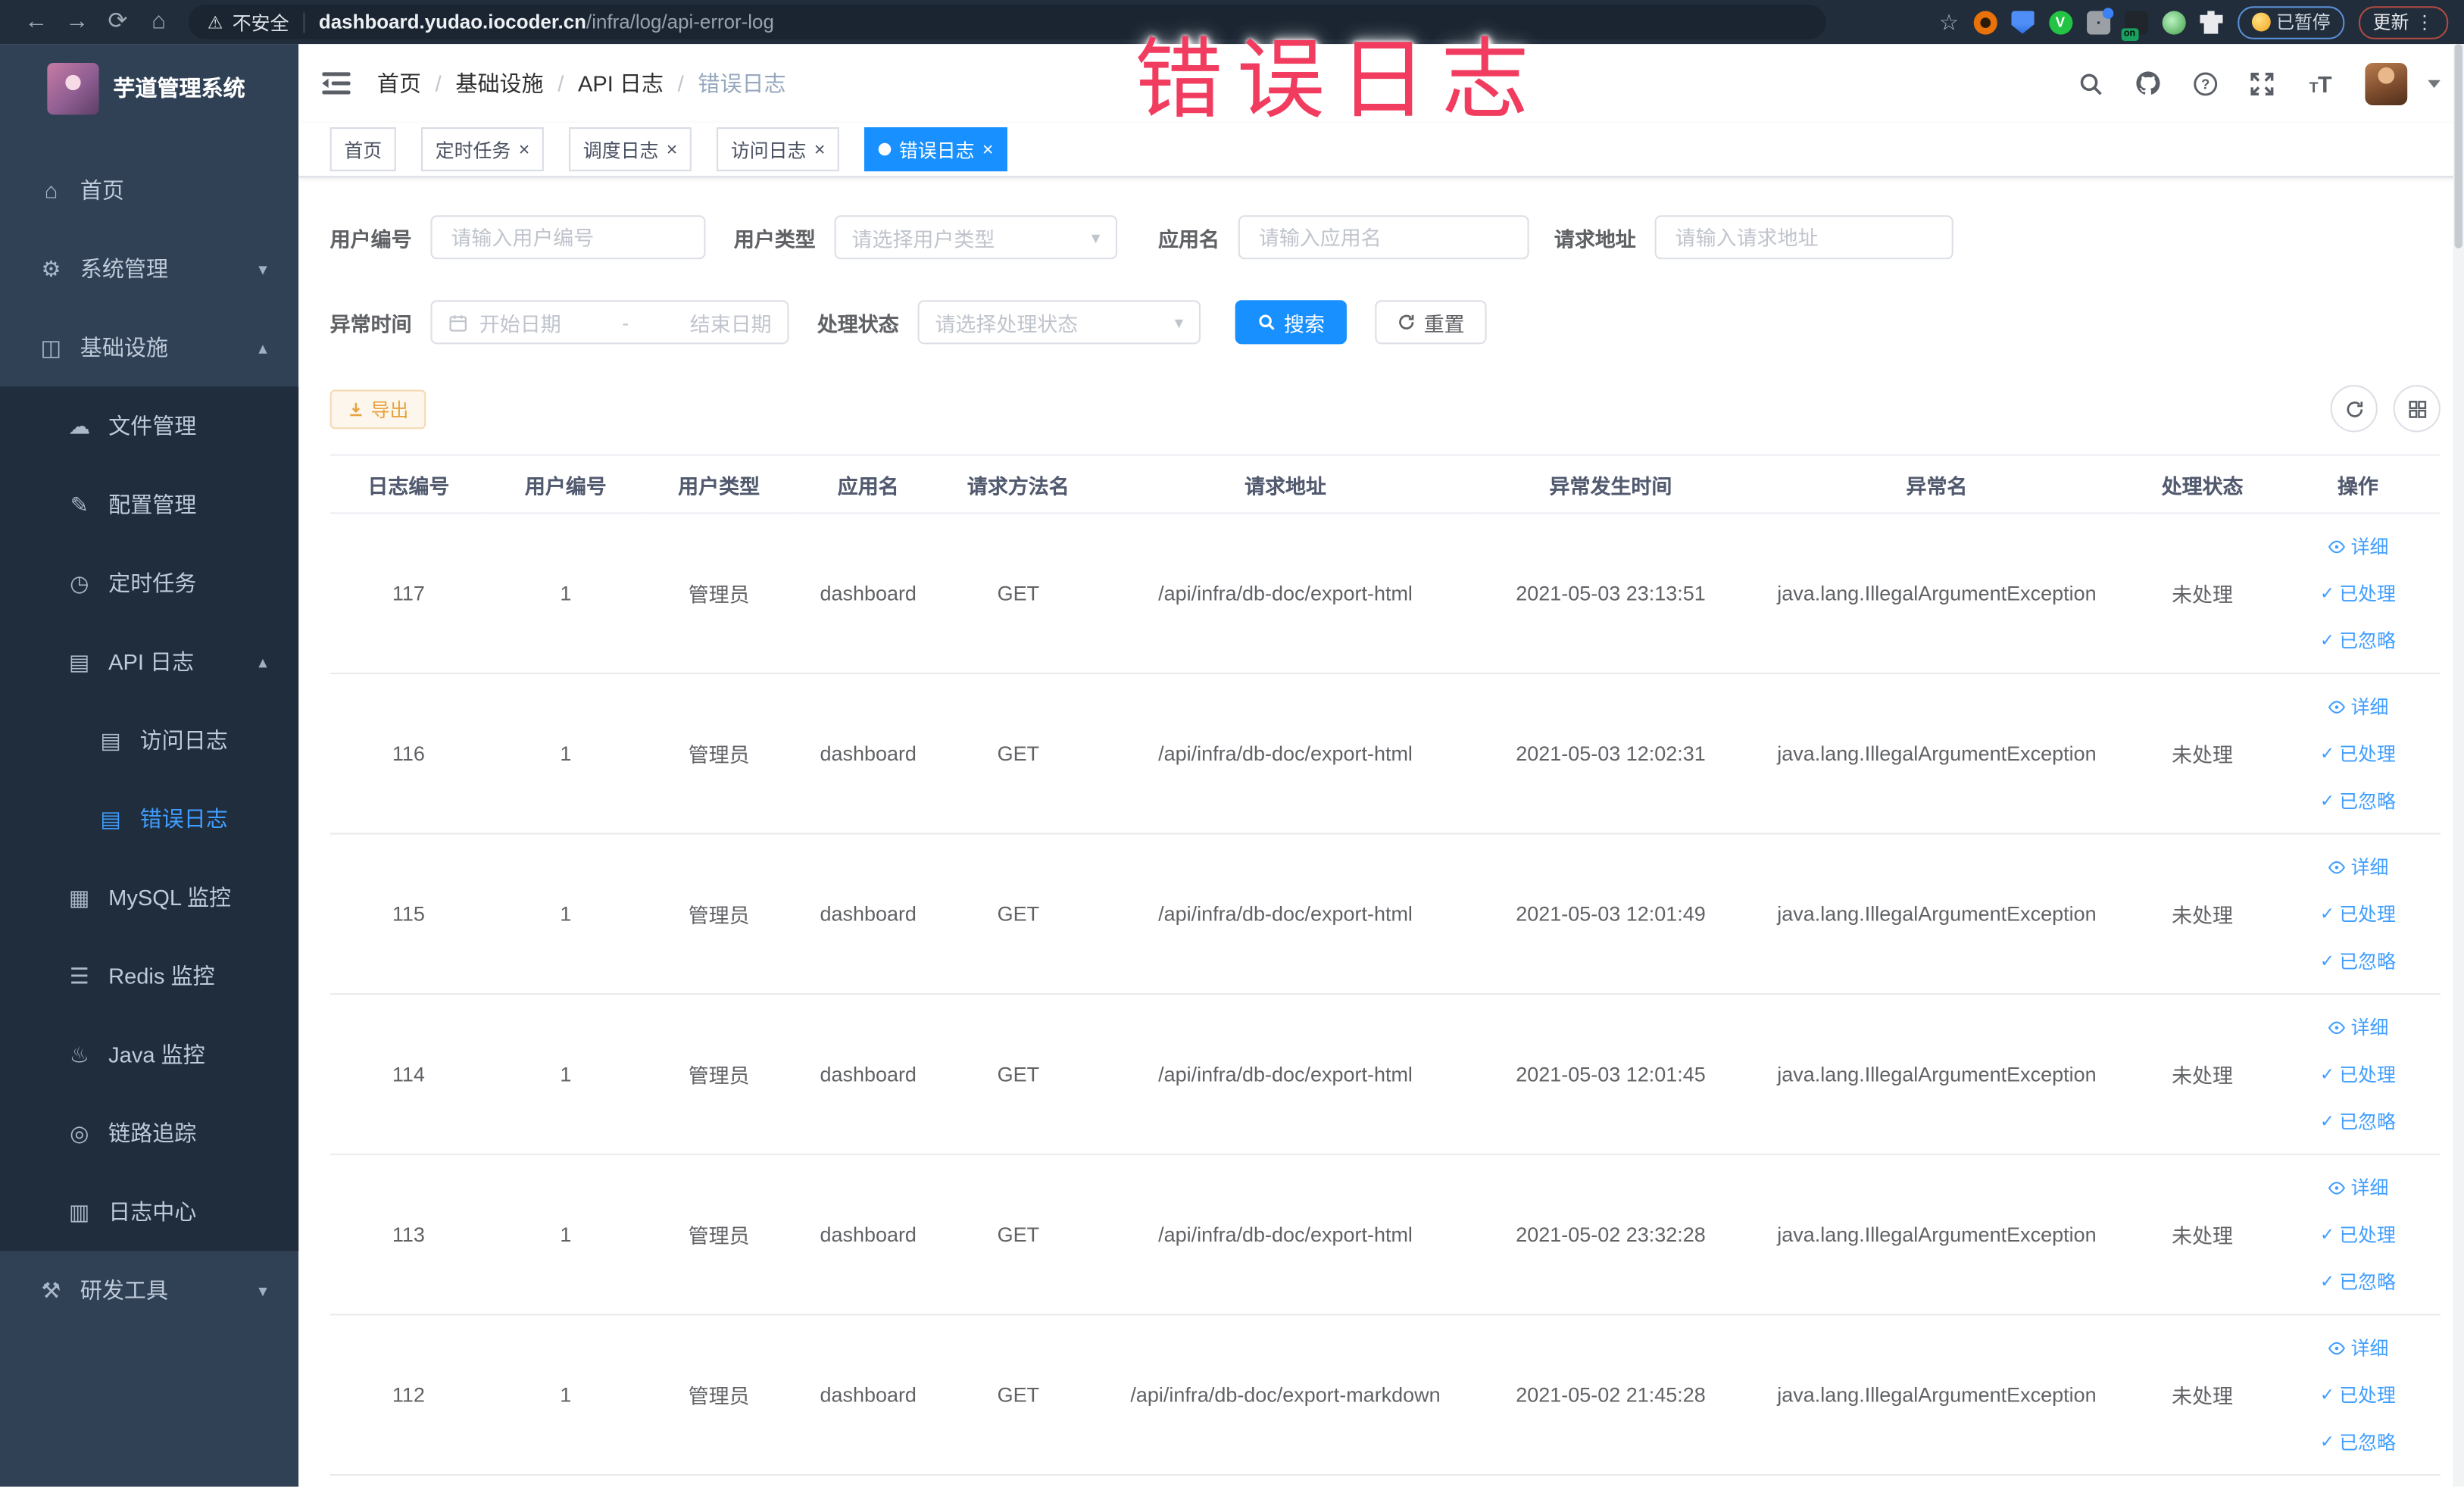 This screenshot has width=2464, height=1487. I want to click on search-button: 搜索, so click(1291, 322).